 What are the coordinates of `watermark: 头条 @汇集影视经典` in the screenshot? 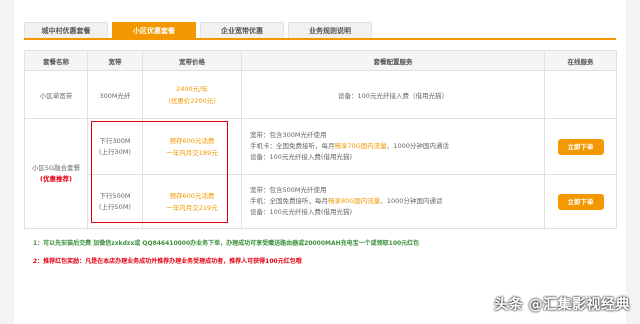 It's located at (562, 305).